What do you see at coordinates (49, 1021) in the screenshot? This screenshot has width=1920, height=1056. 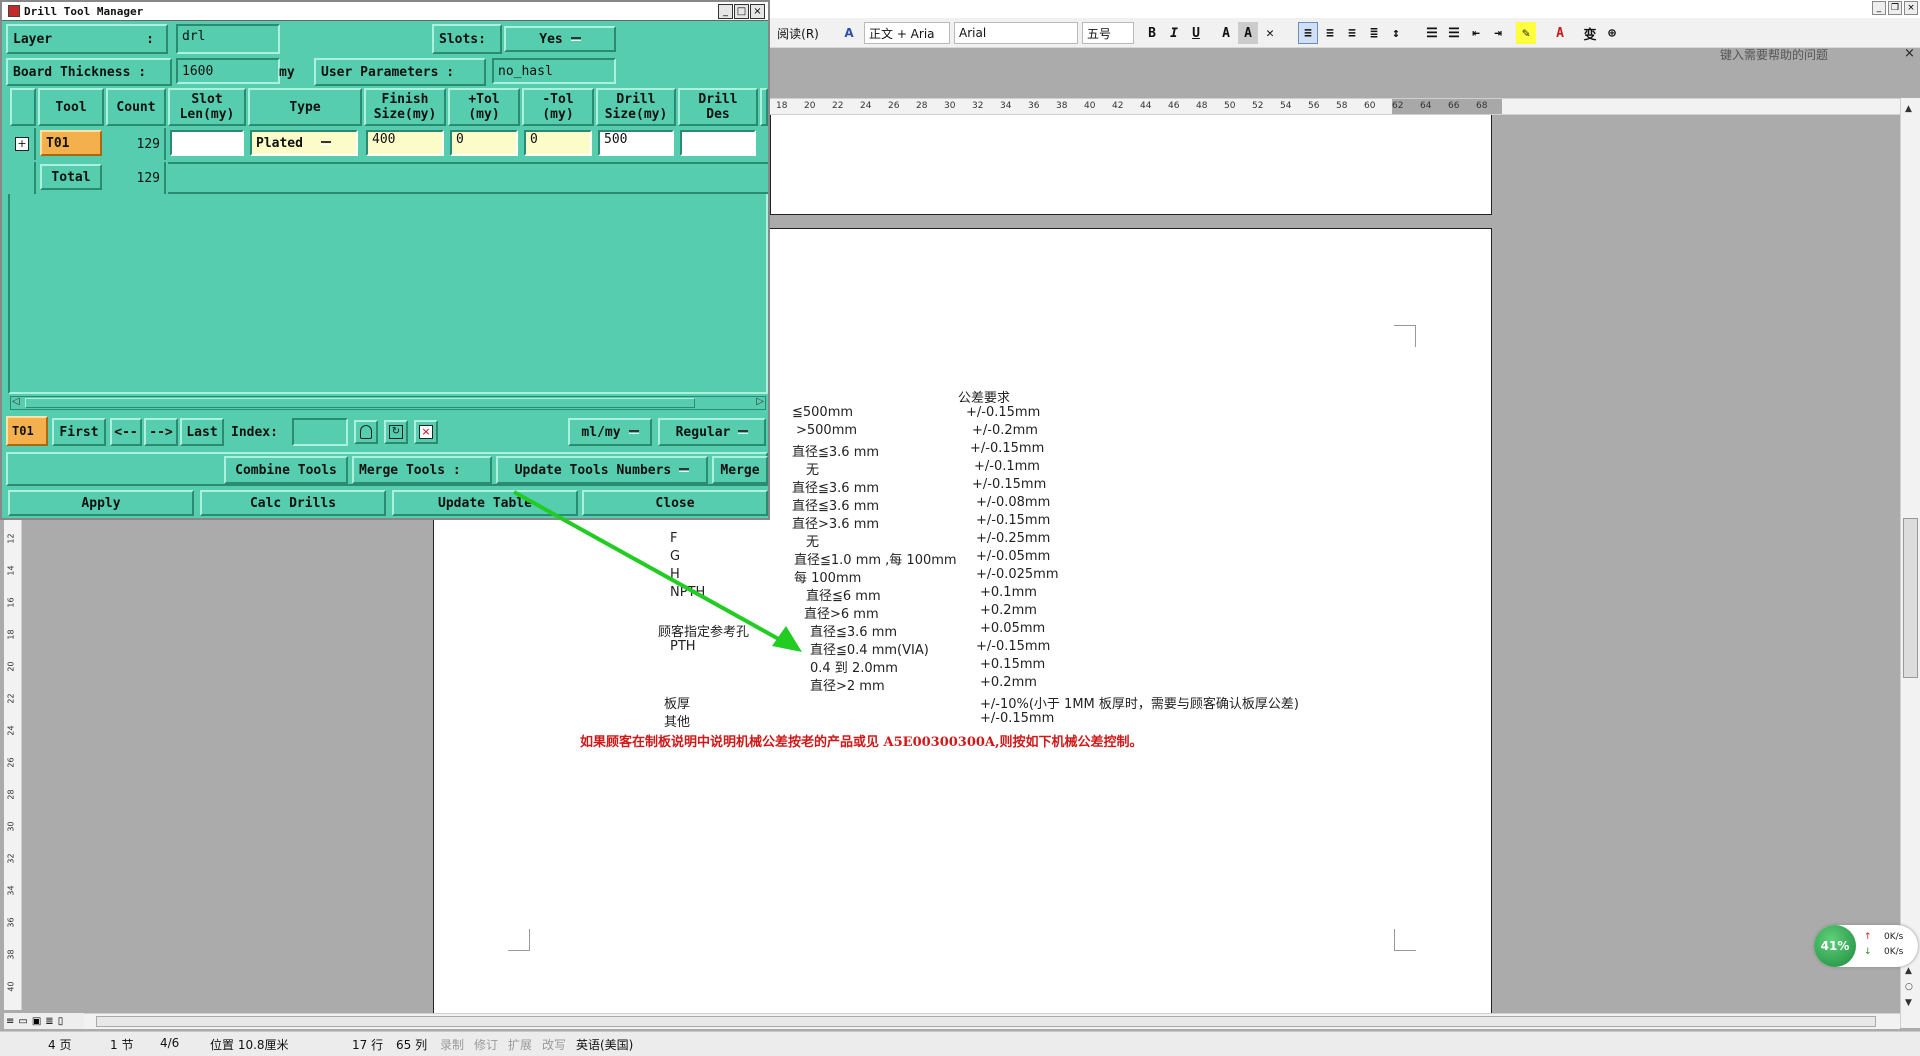 I see `outline-view-icon: ≣` at bounding box center [49, 1021].